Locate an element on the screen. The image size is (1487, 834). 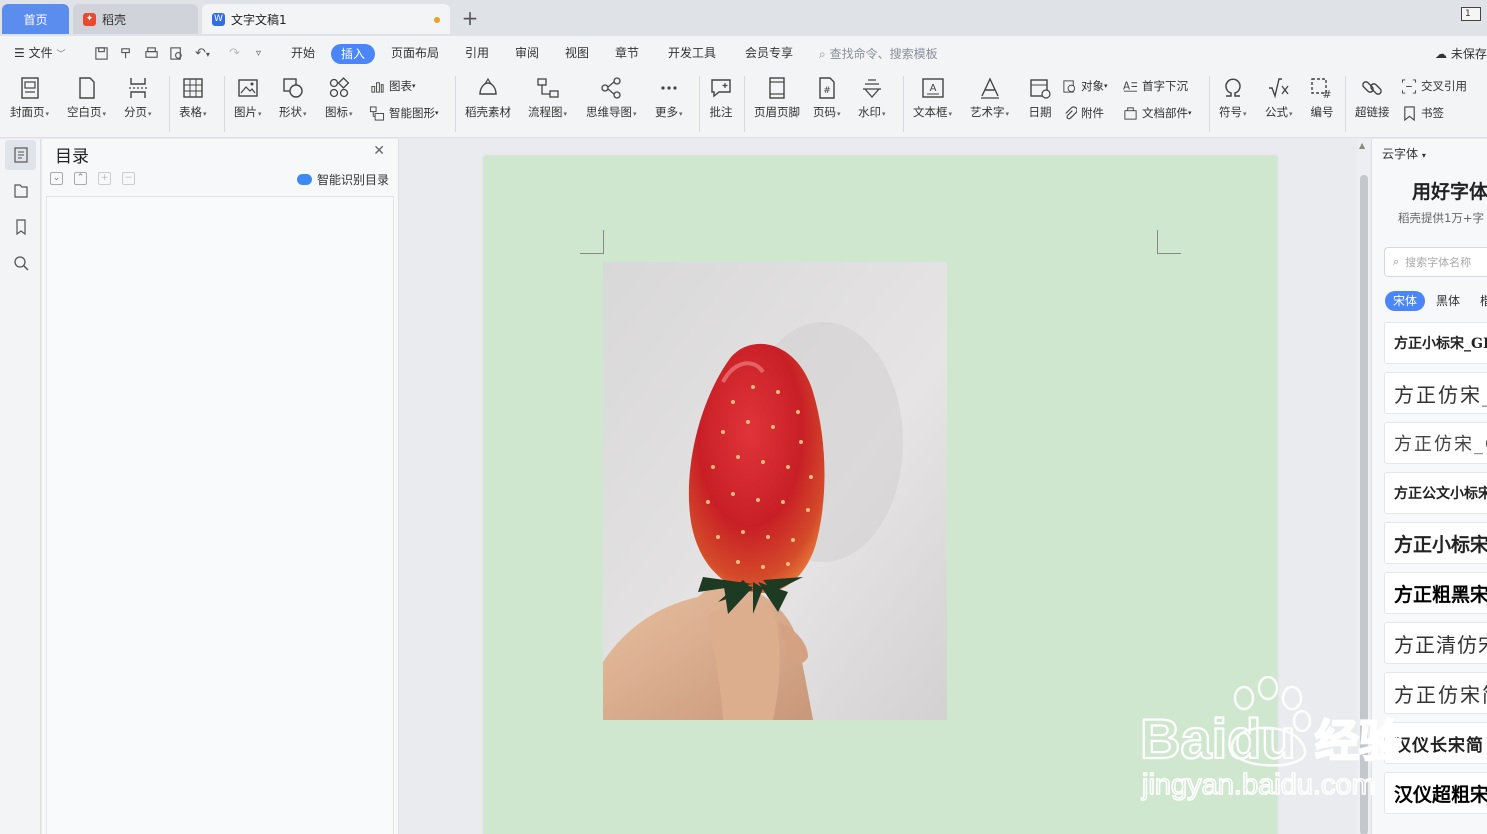
font-item: 方正公文小标宋 is located at coordinates (1435, 493).